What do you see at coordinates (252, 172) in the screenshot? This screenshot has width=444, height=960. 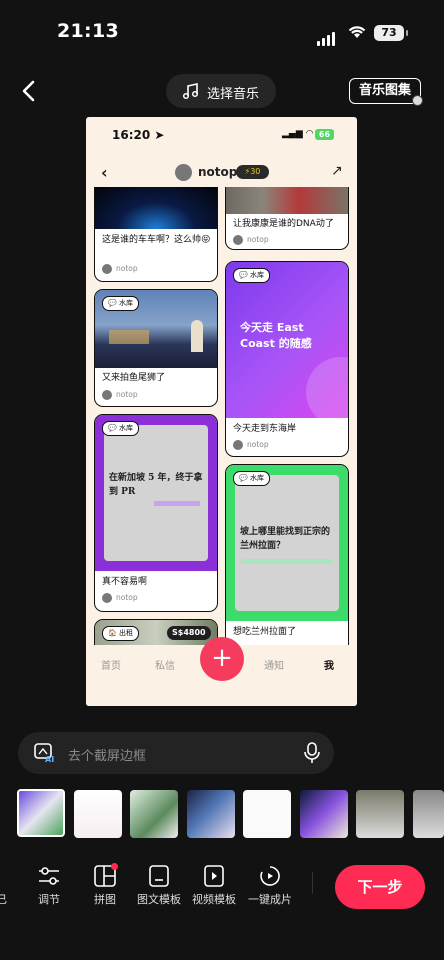 I see `points-badge: ⚡30` at bounding box center [252, 172].